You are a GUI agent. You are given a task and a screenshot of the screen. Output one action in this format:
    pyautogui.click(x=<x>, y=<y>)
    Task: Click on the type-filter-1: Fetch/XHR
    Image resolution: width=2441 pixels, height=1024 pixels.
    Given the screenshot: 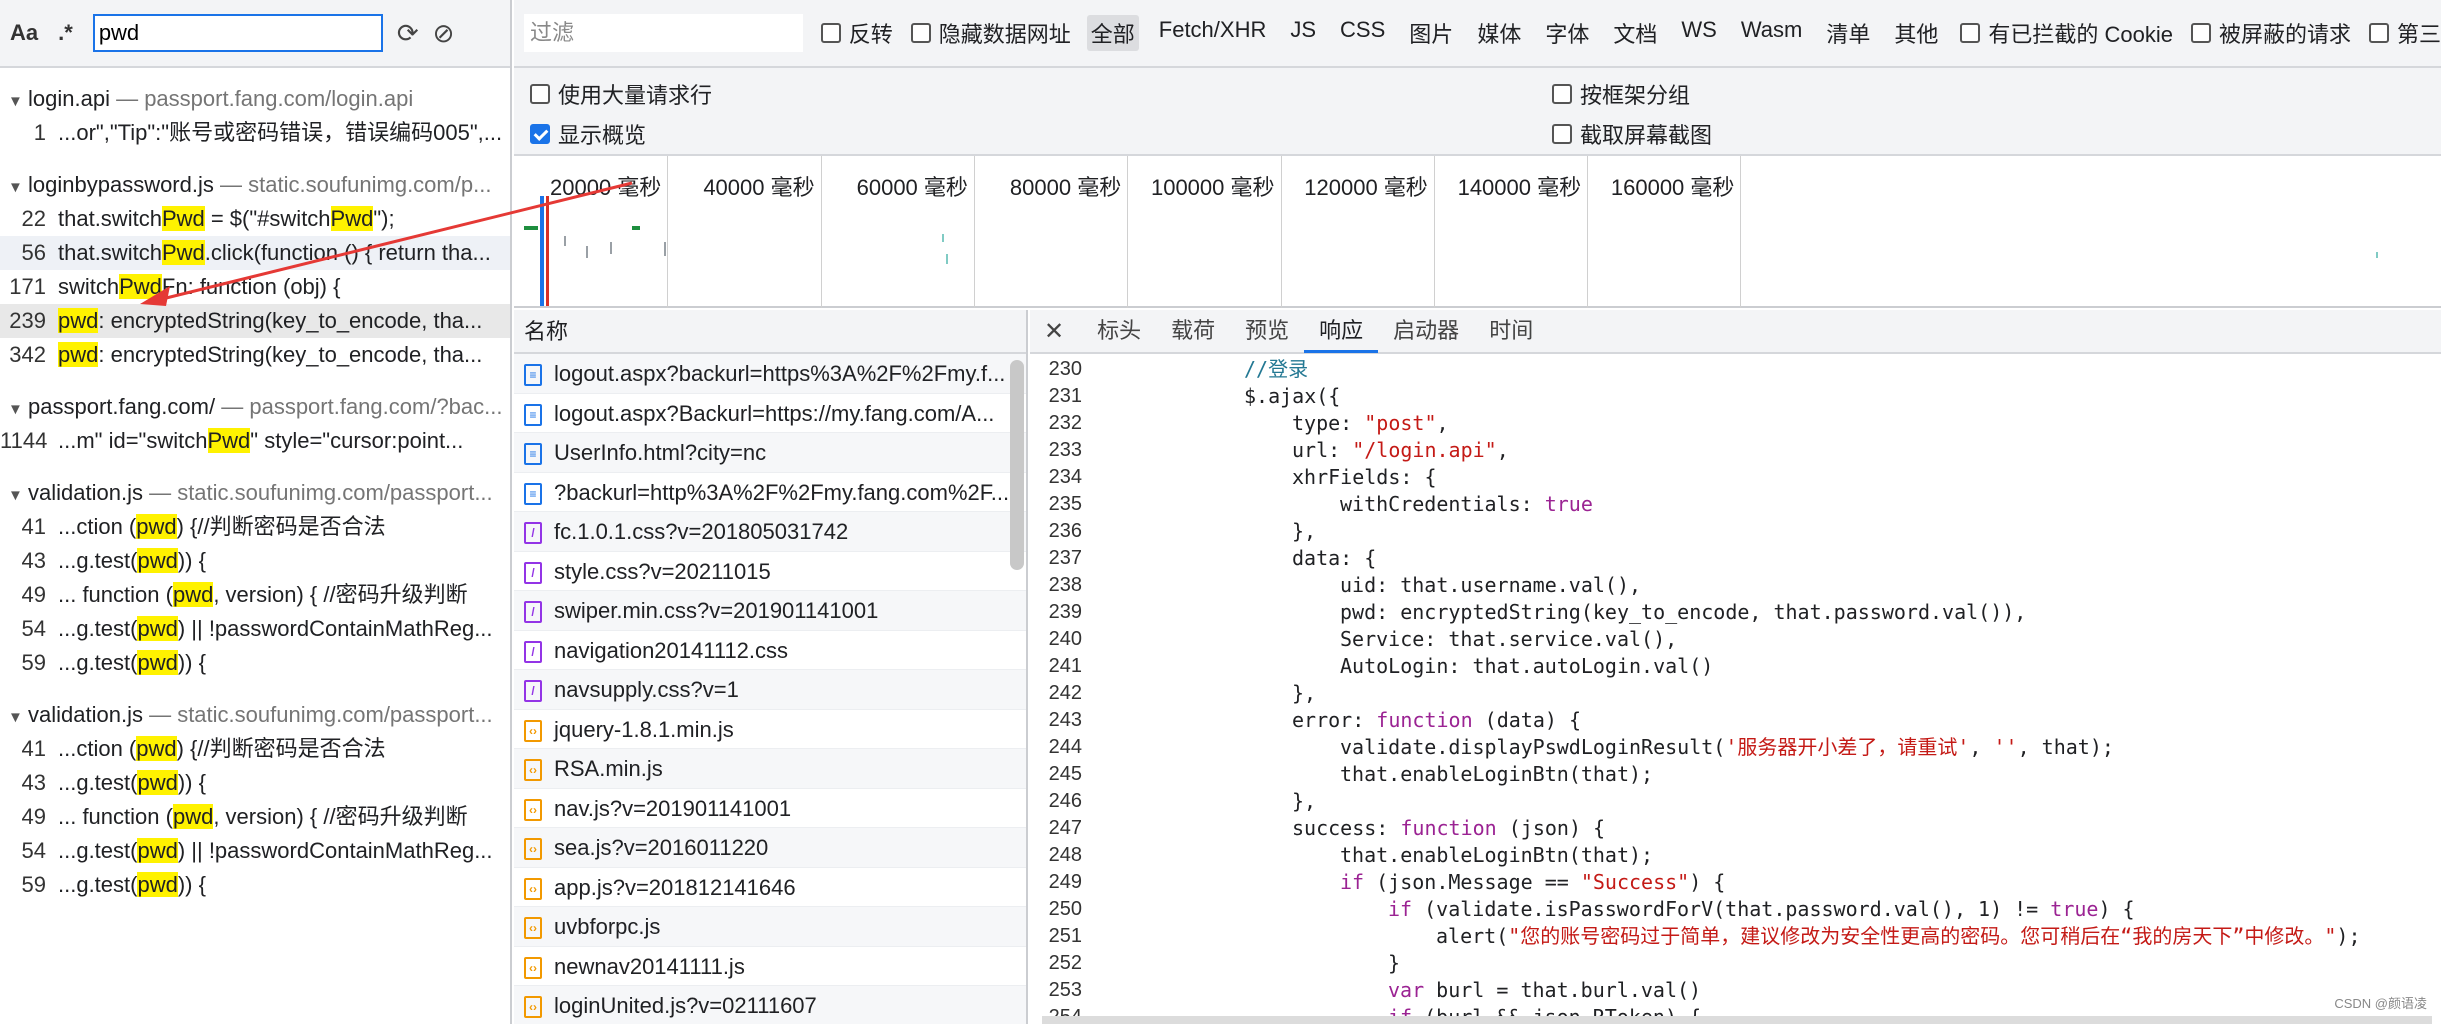 What is the action you would take?
    pyautogui.click(x=1213, y=33)
    